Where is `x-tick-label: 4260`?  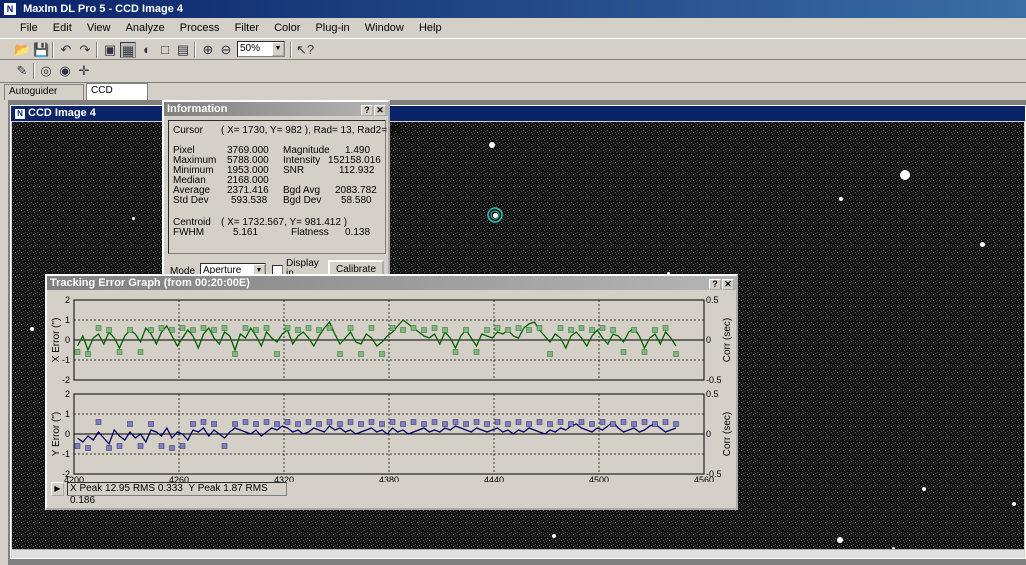 x-tick-label: 4260 is located at coordinates (179, 478).